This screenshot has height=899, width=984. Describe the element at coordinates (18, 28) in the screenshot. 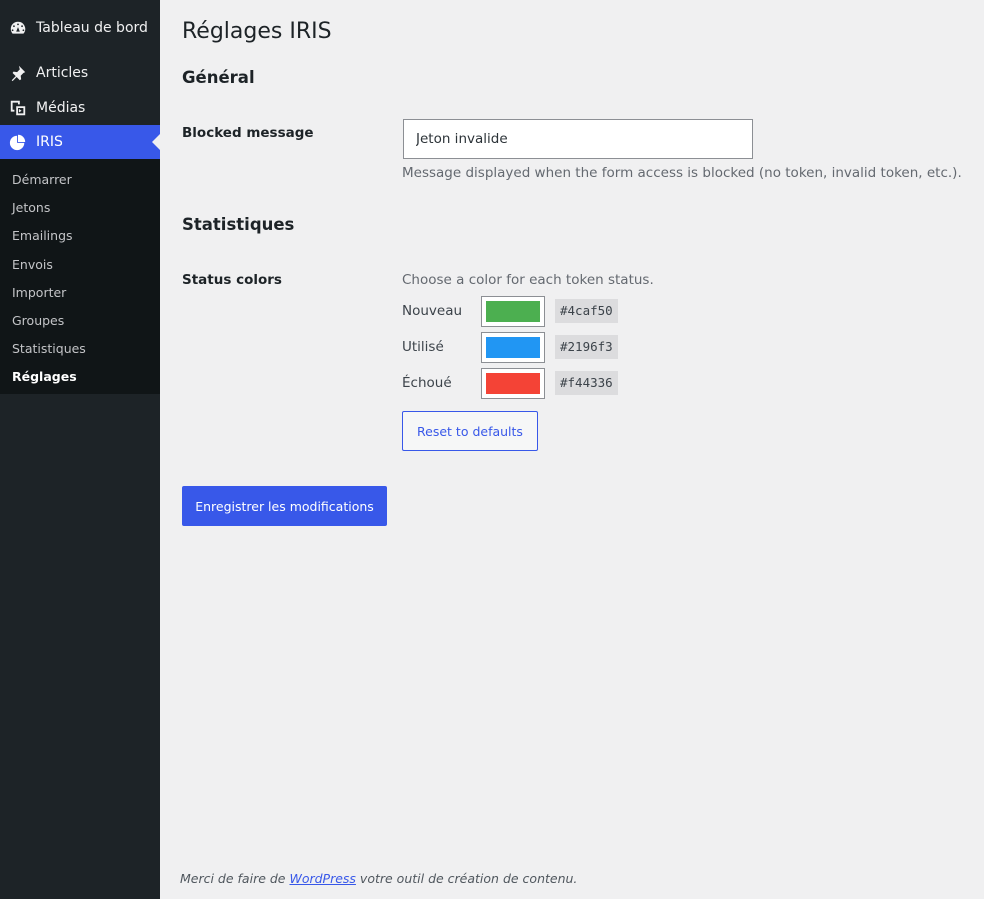

I see `dashboard-icon` at that location.